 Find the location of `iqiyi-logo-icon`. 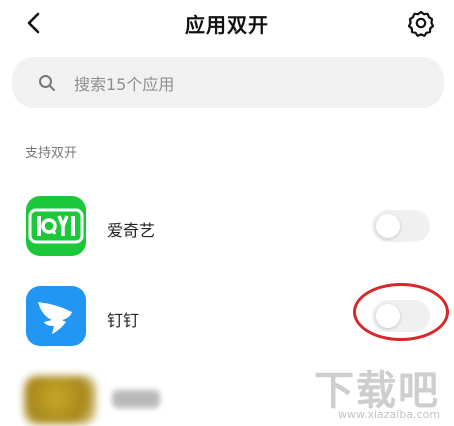

iqiyi-logo-icon is located at coordinates (56, 226).